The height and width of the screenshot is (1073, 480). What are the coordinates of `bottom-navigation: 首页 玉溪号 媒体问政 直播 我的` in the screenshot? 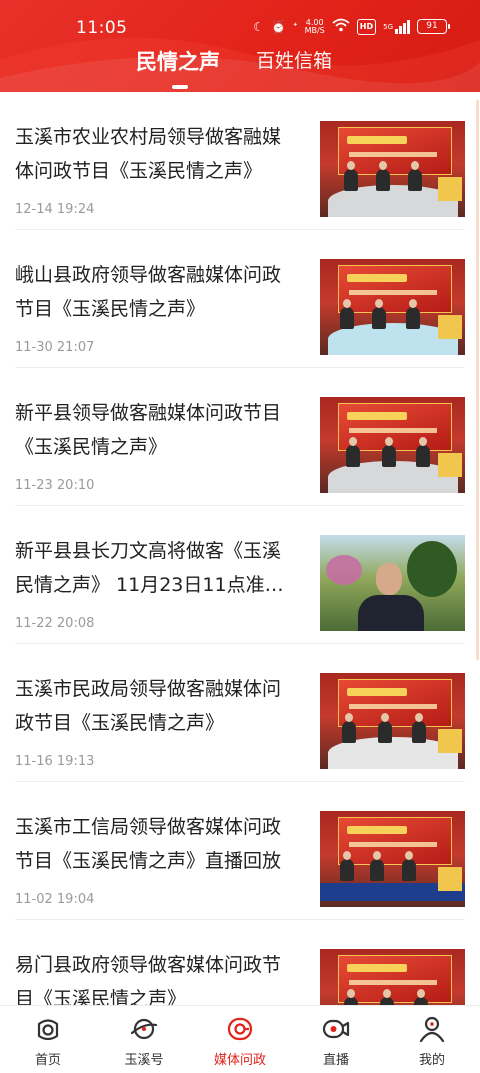 It's located at (240, 1039).